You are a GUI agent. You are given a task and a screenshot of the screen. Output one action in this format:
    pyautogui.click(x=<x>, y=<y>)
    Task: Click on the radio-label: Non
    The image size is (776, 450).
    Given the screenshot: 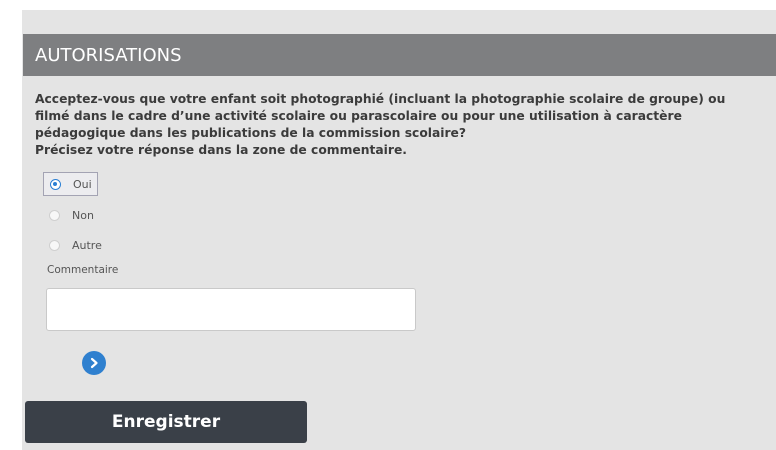 What is the action you would take?
    pyautogui.click(x=83, y=215)
    